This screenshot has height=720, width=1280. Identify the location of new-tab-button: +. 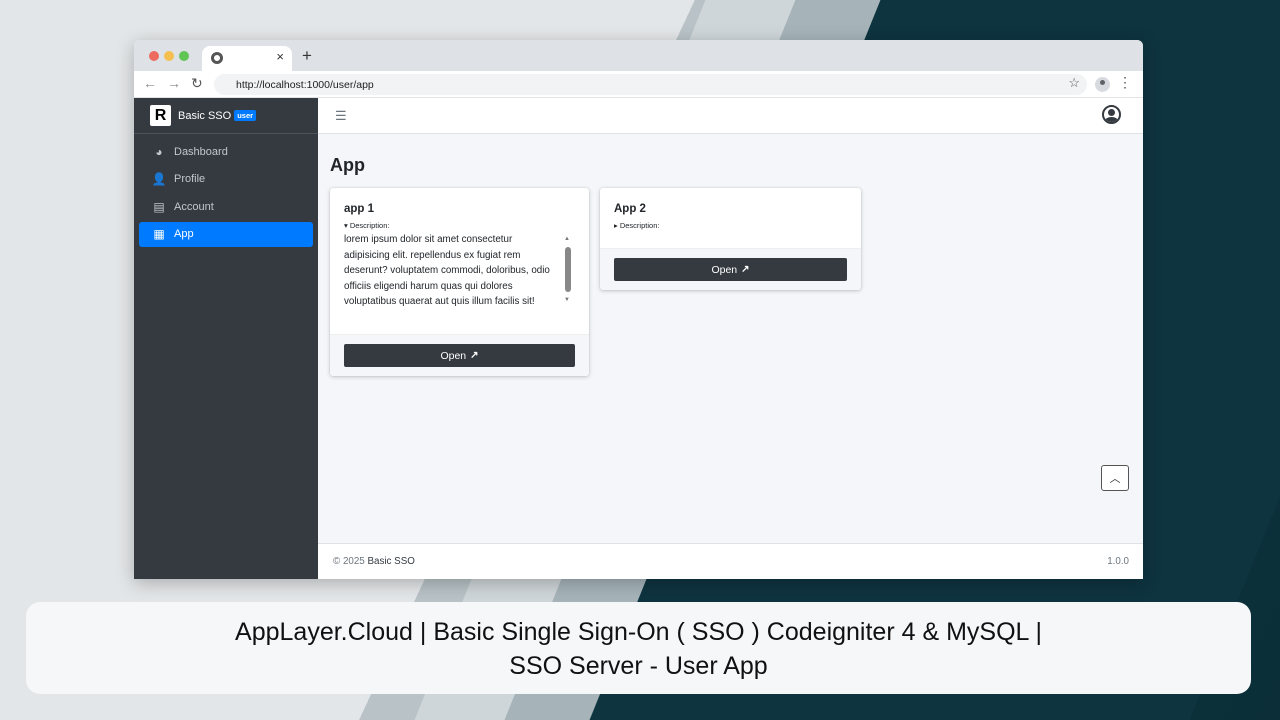
(307, 56).